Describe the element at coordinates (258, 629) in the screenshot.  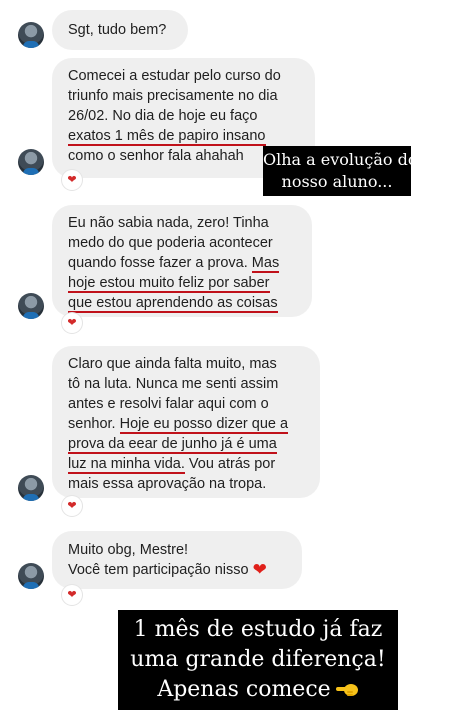
I see `caption-line: 1 mês de estudo já faz` at that location.